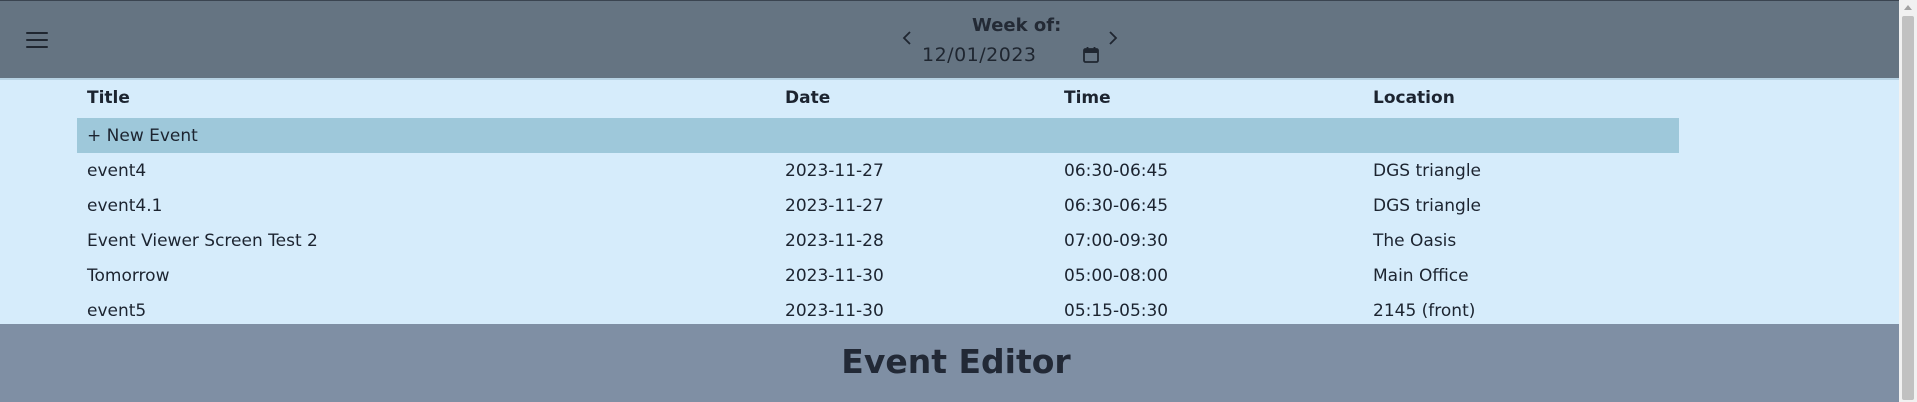 The height and width of the screenshot is (402, 1917). I want to click on event-title: event5, so click(117, 311).